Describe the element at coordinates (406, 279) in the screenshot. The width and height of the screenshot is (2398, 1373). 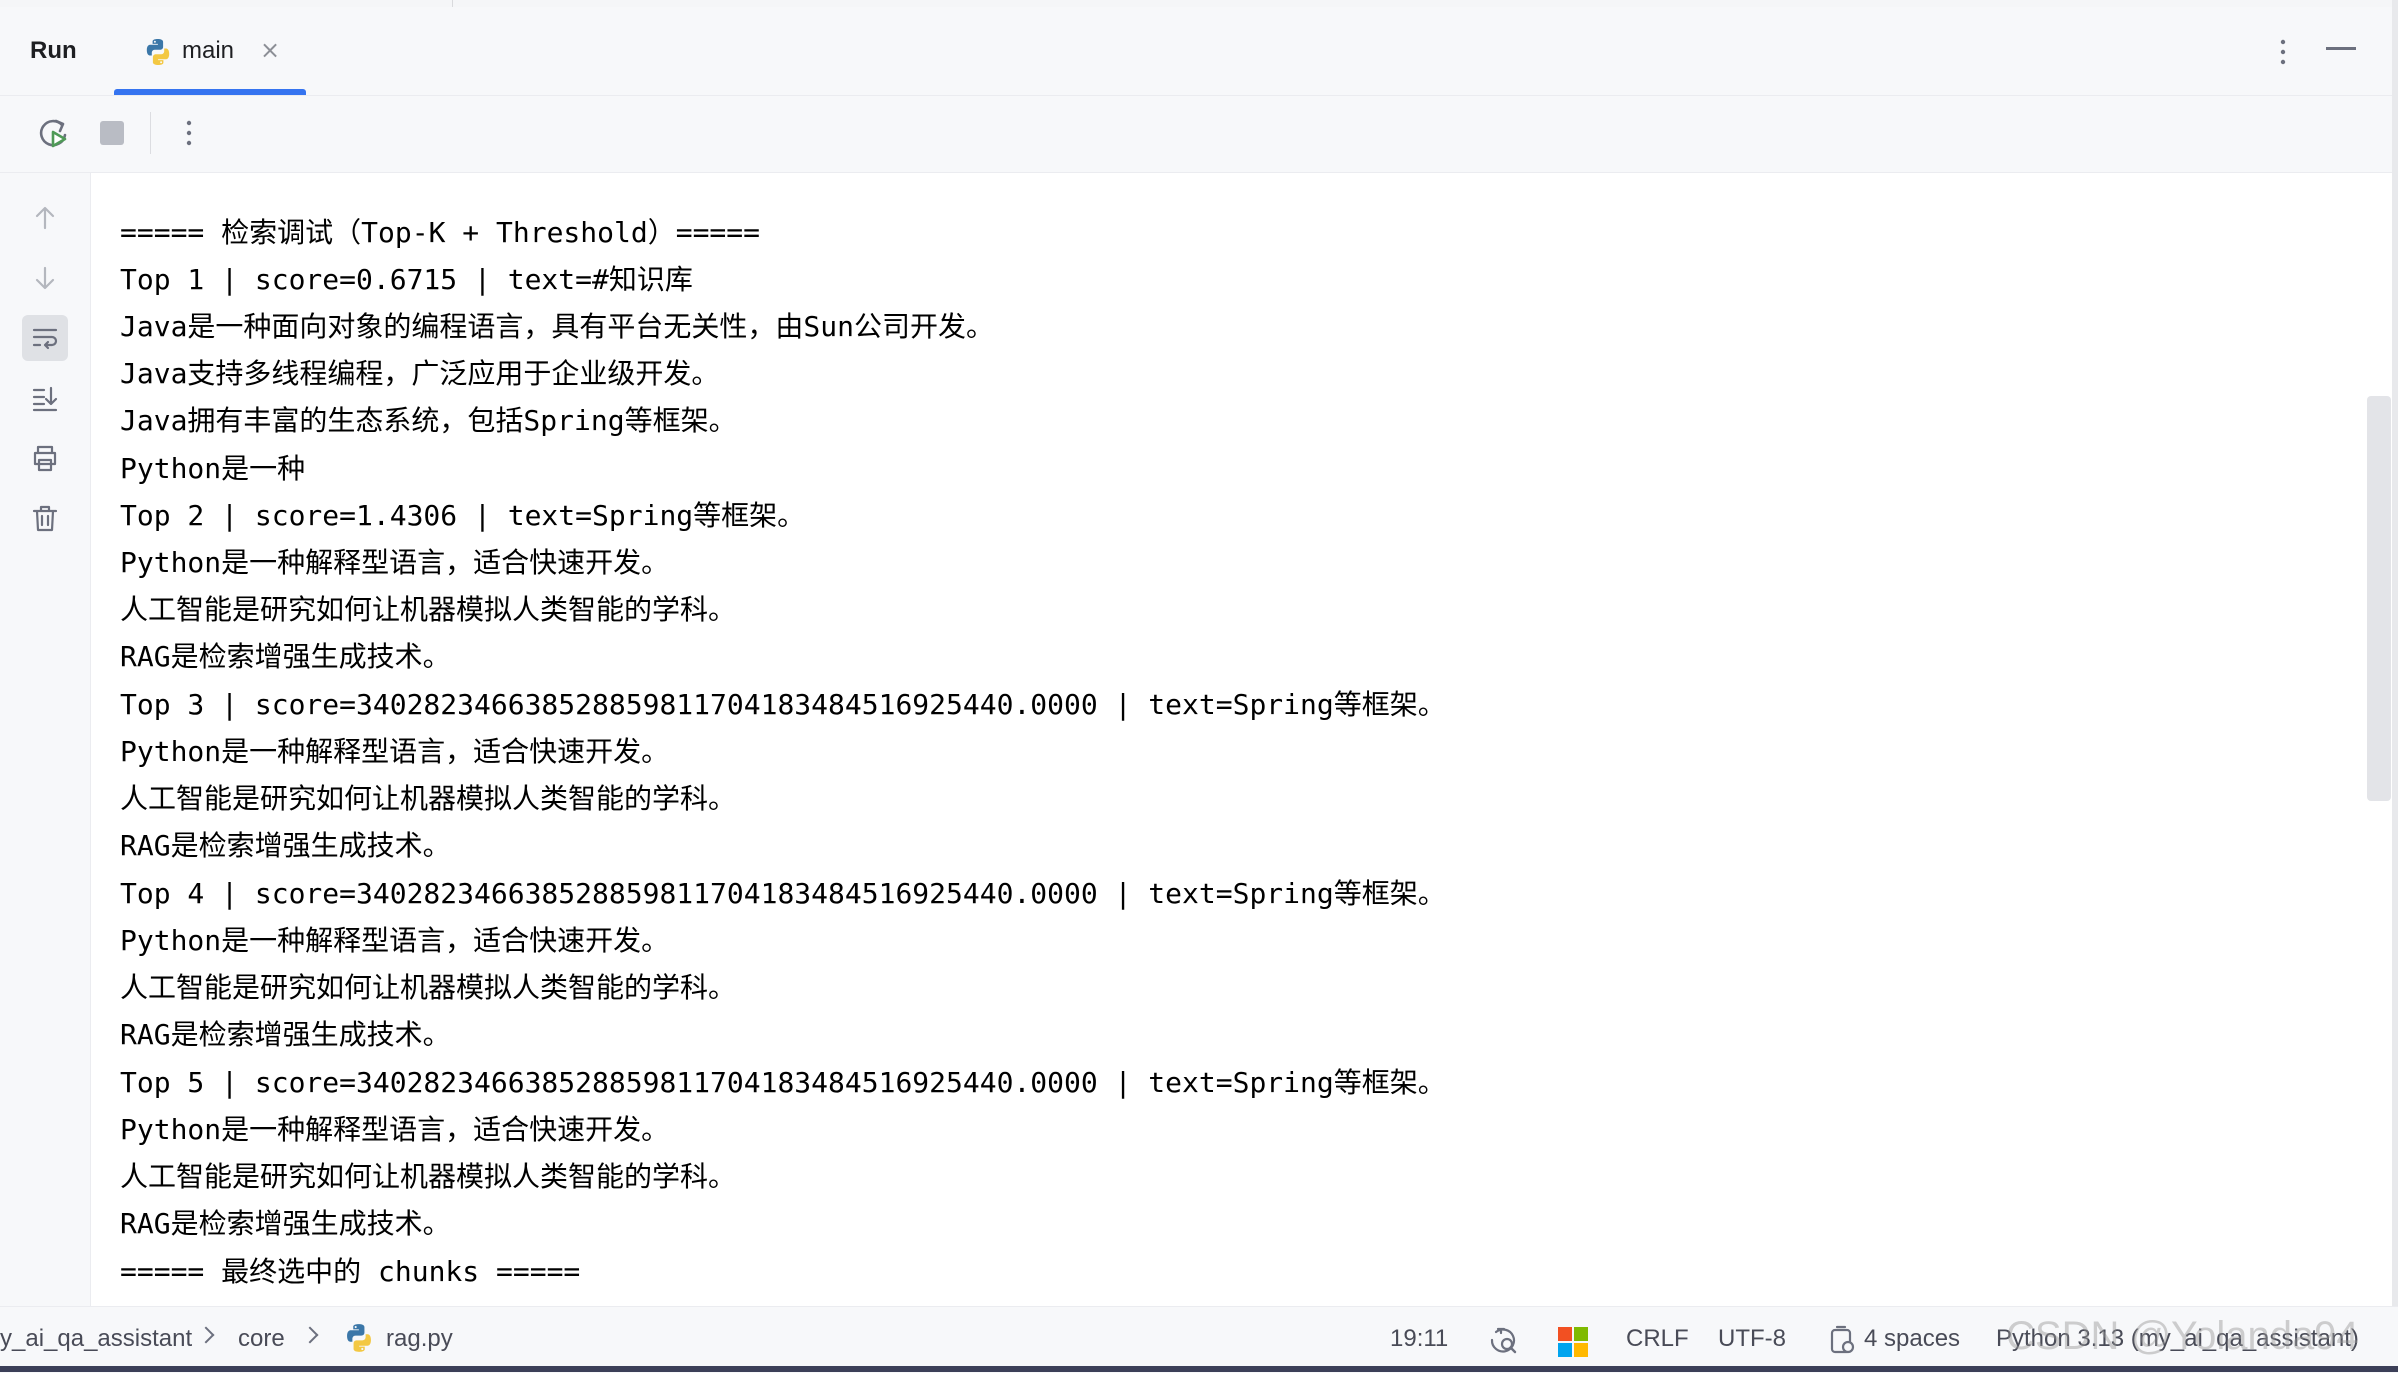
I see `console-line: Top 1 | score=0.6715 | text=#知识库` at that location.